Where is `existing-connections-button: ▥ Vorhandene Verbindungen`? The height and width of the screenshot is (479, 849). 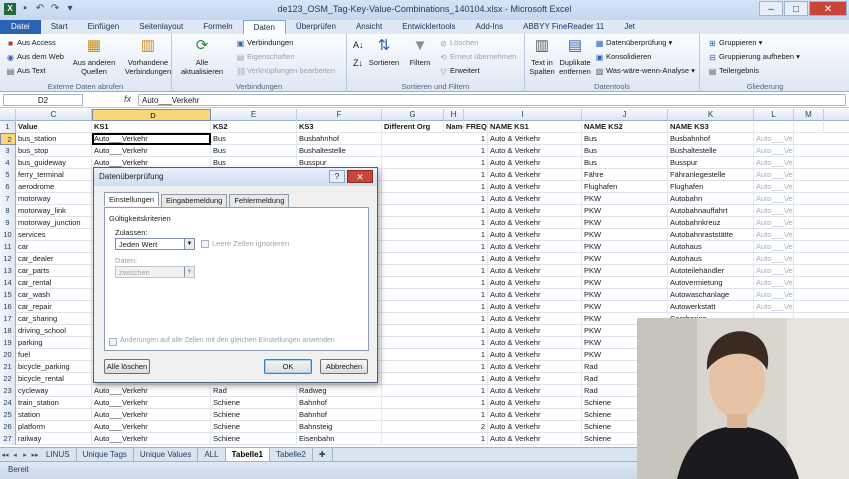
existing-connections-button: ▥ Vorhandene Verbindungen is located at coordinates (148, 56).